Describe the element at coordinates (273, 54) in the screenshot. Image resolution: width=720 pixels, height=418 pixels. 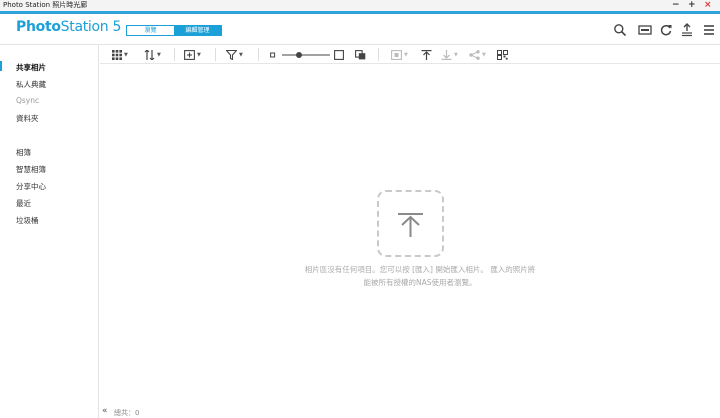
I see `zoom-small-icon` at that location.